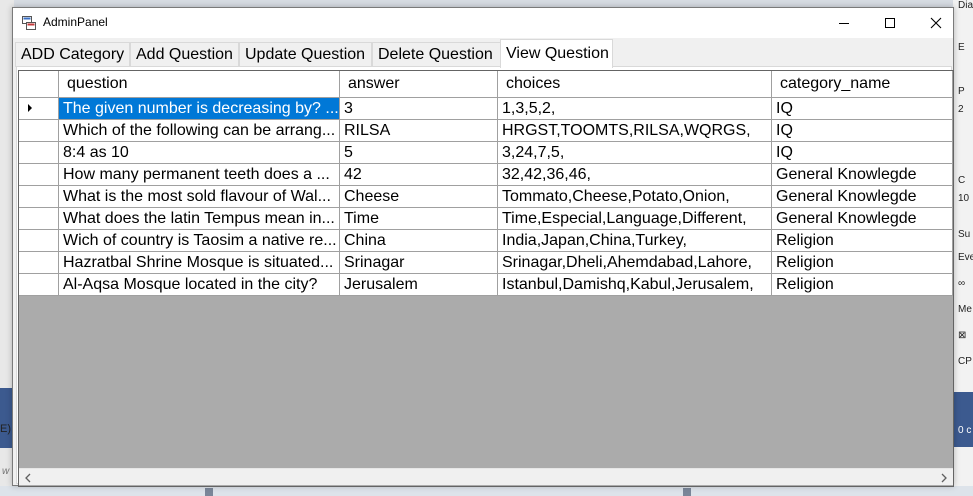 This screenshot has width=973, height=496. Describe the element at coordinates (635, 219) in the screenshot. I see `cell-choices: Time,Especial,Language,Different,` at that location.